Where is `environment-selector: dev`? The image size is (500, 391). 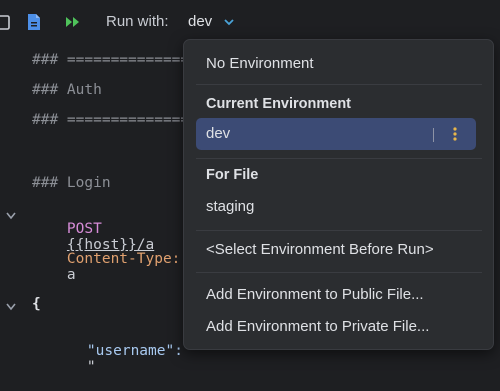
environment-selector: dev is located at coordinates (200, 21).